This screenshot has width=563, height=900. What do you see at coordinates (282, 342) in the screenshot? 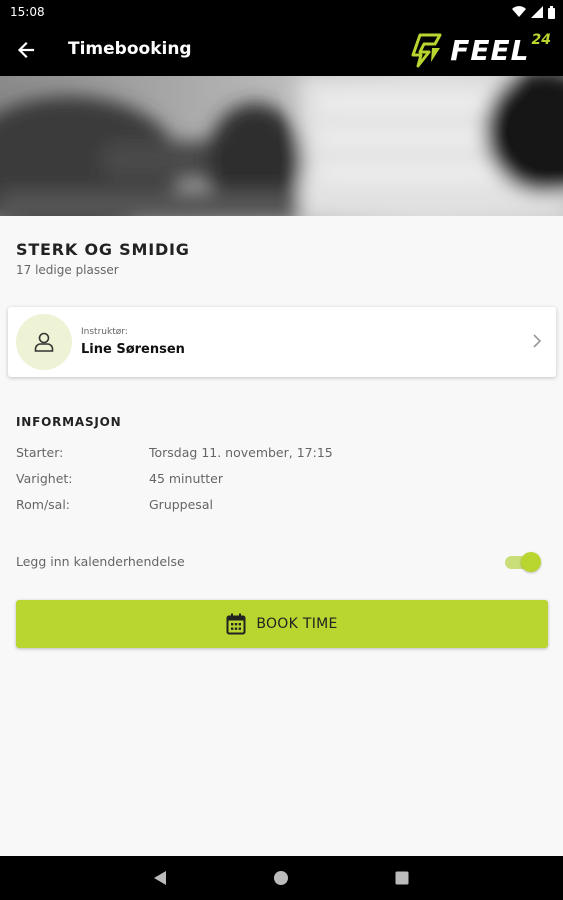
I see `instructor-card: Instruktør: Line Sørensen` at bounding box center [282, 342].